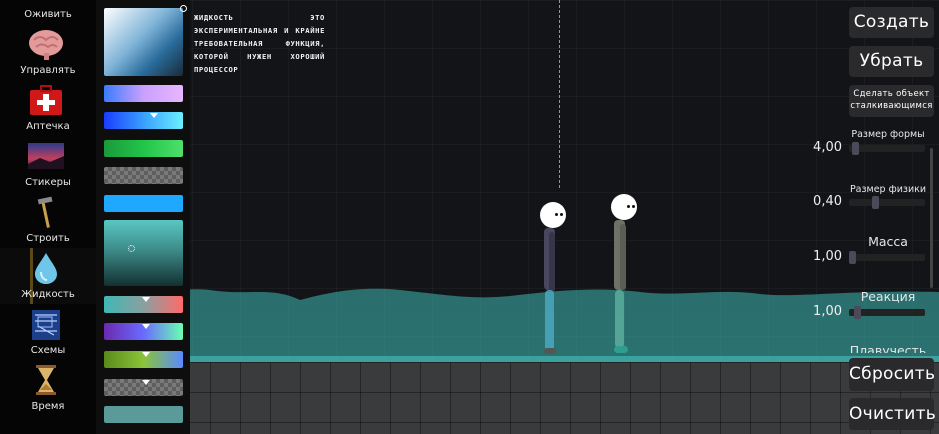  I want to click on physics-size-slider, so click(887, 202).